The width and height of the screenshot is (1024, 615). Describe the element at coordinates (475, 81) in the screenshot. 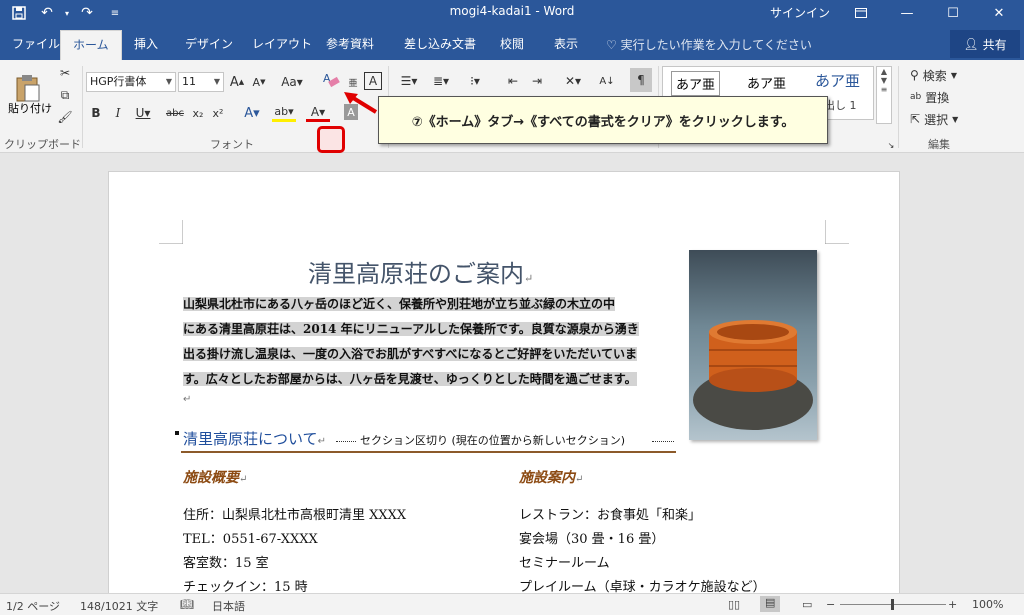

I see `multilevel-list-icon: ⁝▾` at that location.